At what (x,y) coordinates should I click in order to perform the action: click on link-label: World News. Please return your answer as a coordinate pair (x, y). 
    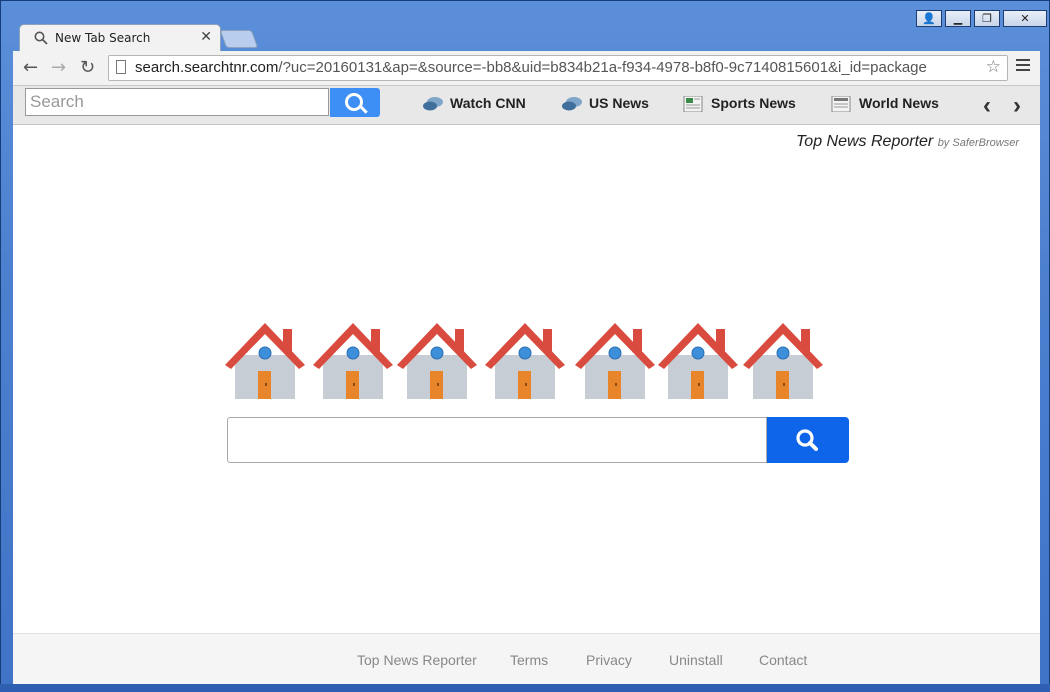
    Looking at the image, I should click on (899, 103).